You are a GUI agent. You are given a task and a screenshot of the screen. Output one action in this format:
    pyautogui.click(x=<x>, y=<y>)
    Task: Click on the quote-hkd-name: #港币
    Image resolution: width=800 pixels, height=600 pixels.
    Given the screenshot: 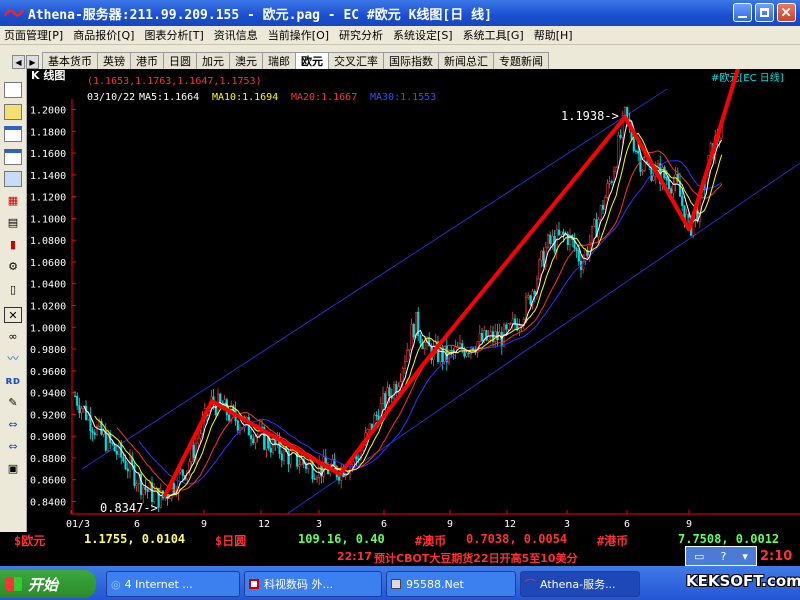 What is the action you would take?
    pyautogui.click(x=612, y=540)
    